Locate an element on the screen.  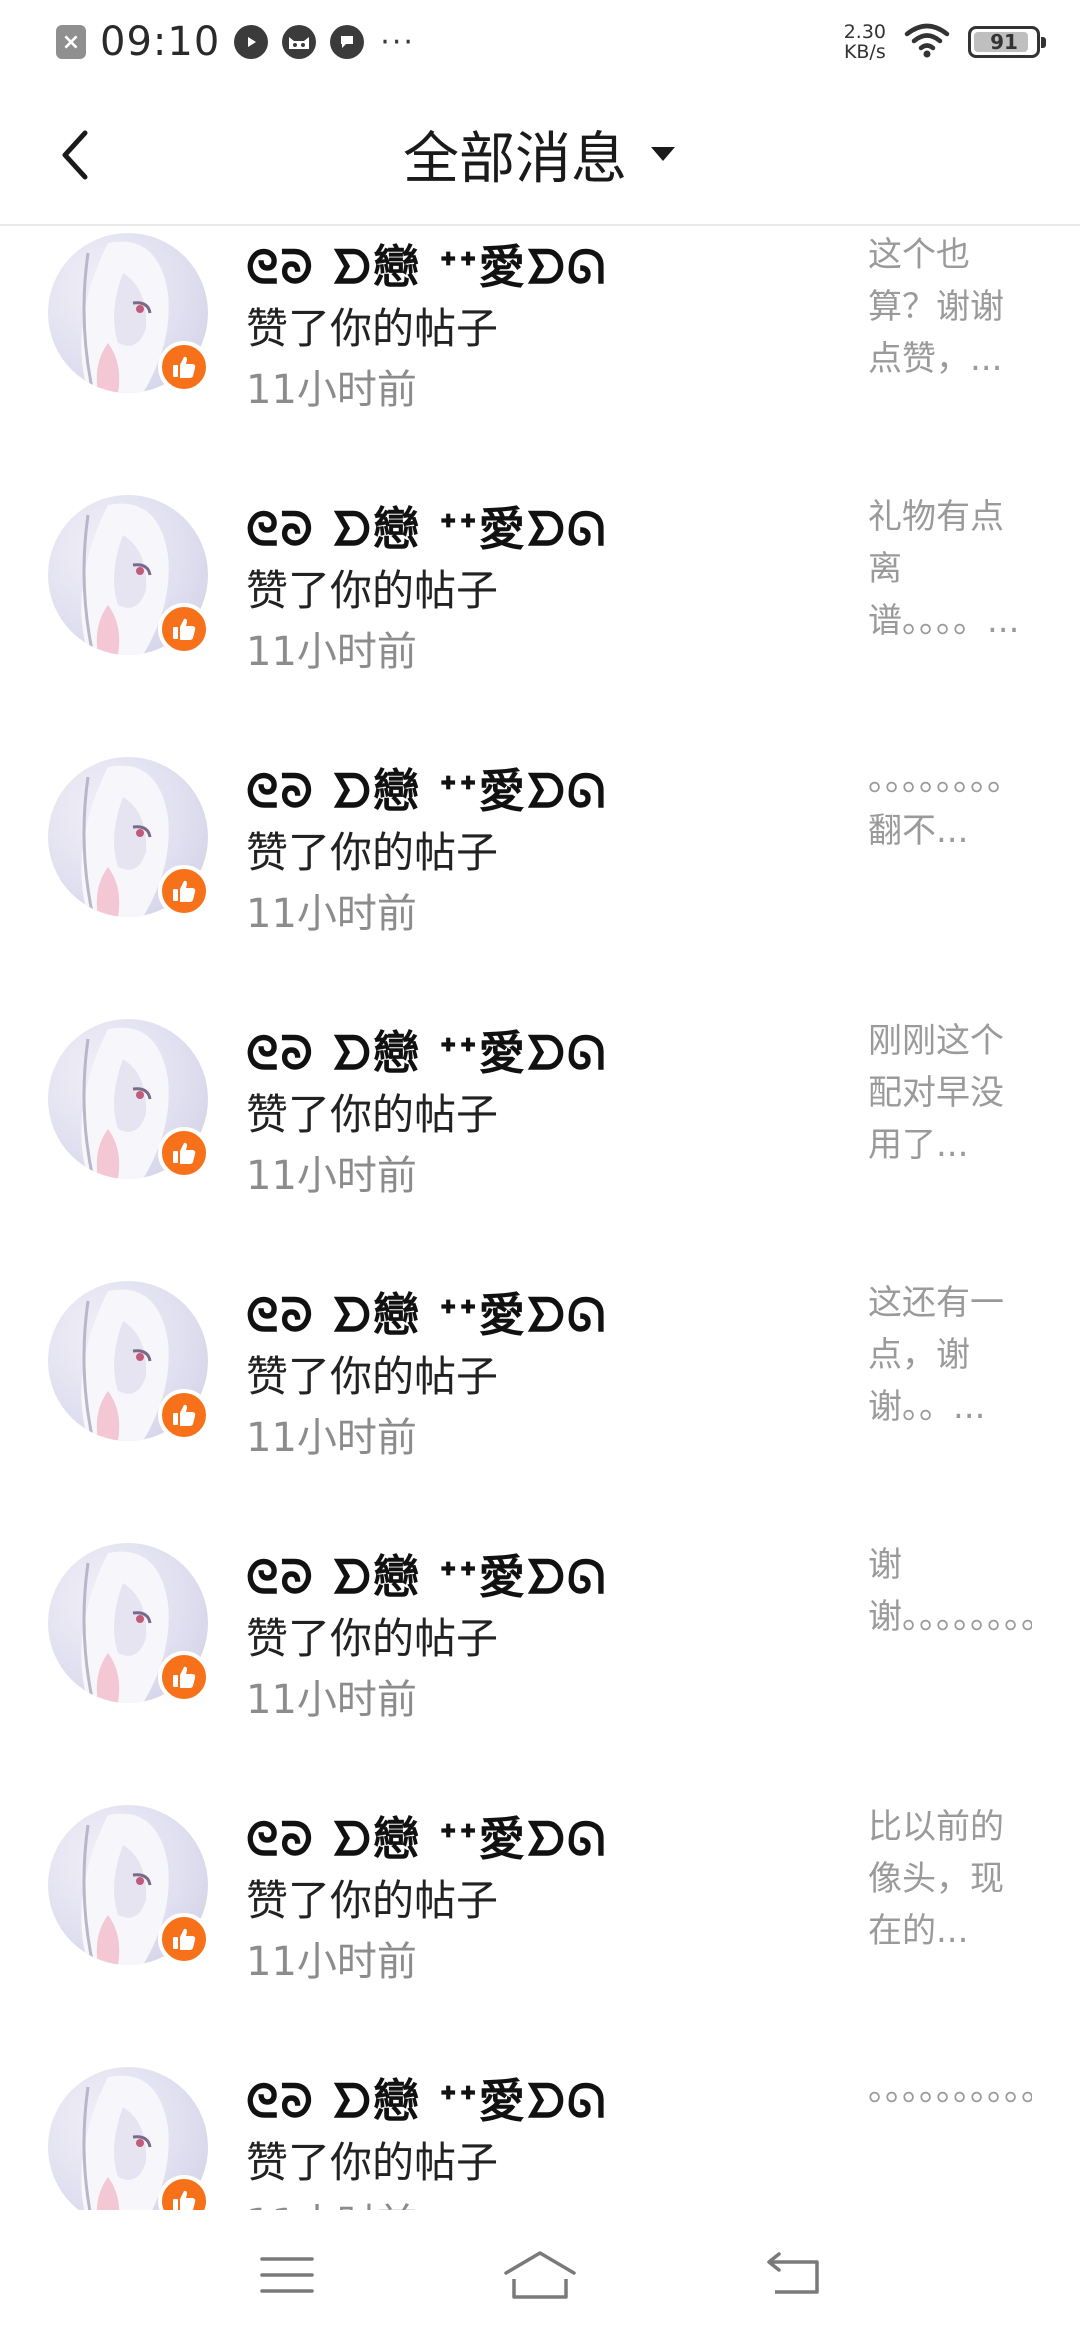
status-bar: × 09:10 ··· 2.30 KB/s 91 is located at coordinates (540, 42).